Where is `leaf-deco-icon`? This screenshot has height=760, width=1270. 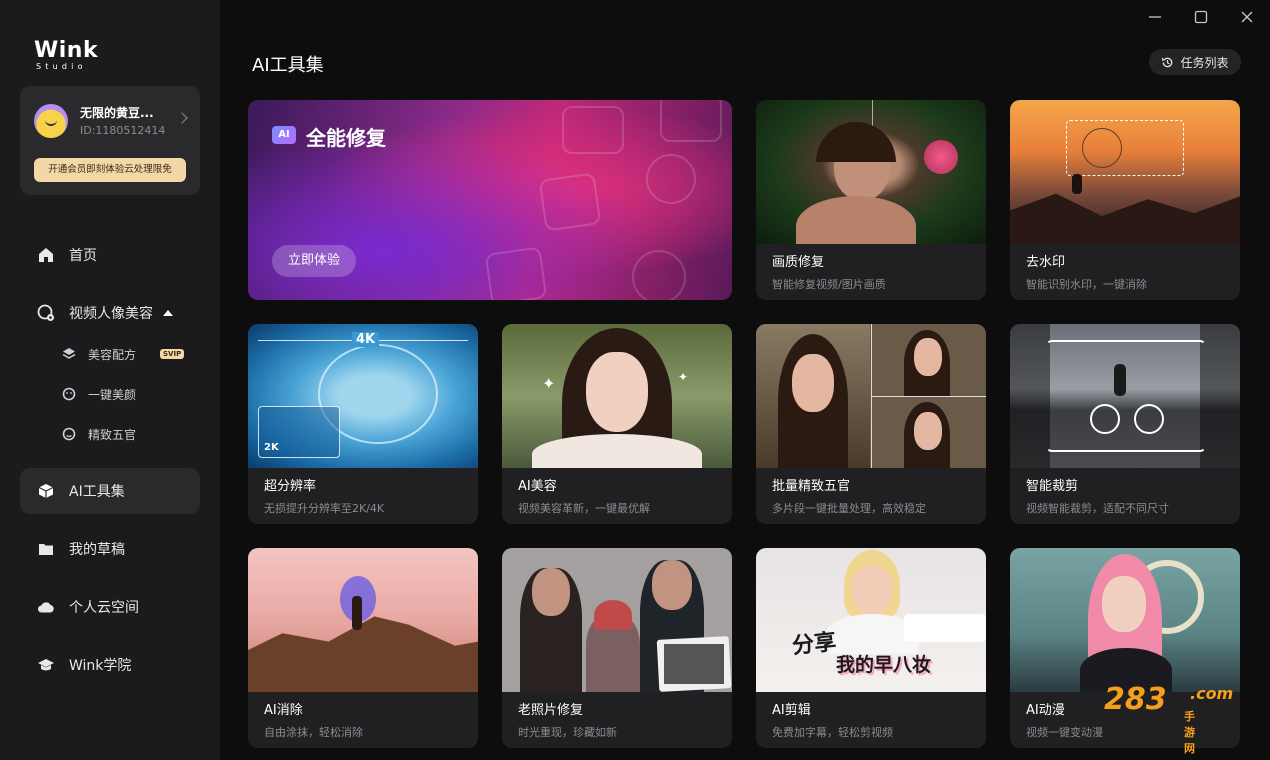 leaf-deco-icon is located at coordinates (659, 275).